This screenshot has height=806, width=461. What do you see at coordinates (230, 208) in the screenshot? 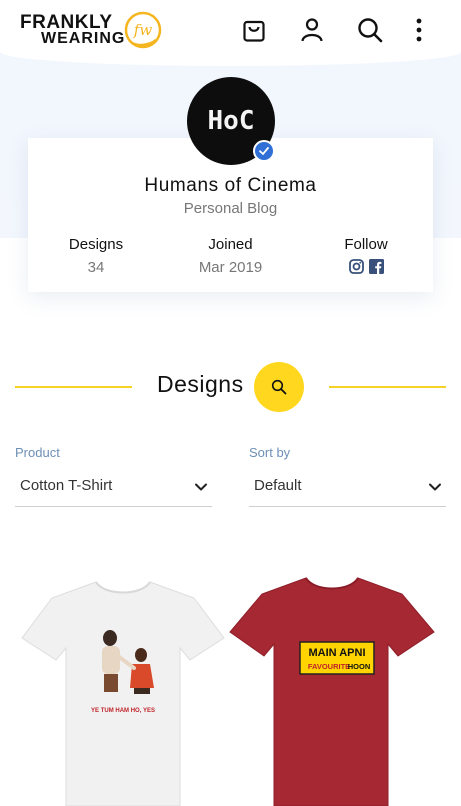
I see `profile-type: Personal Blog` at bounding box center [230, 208].